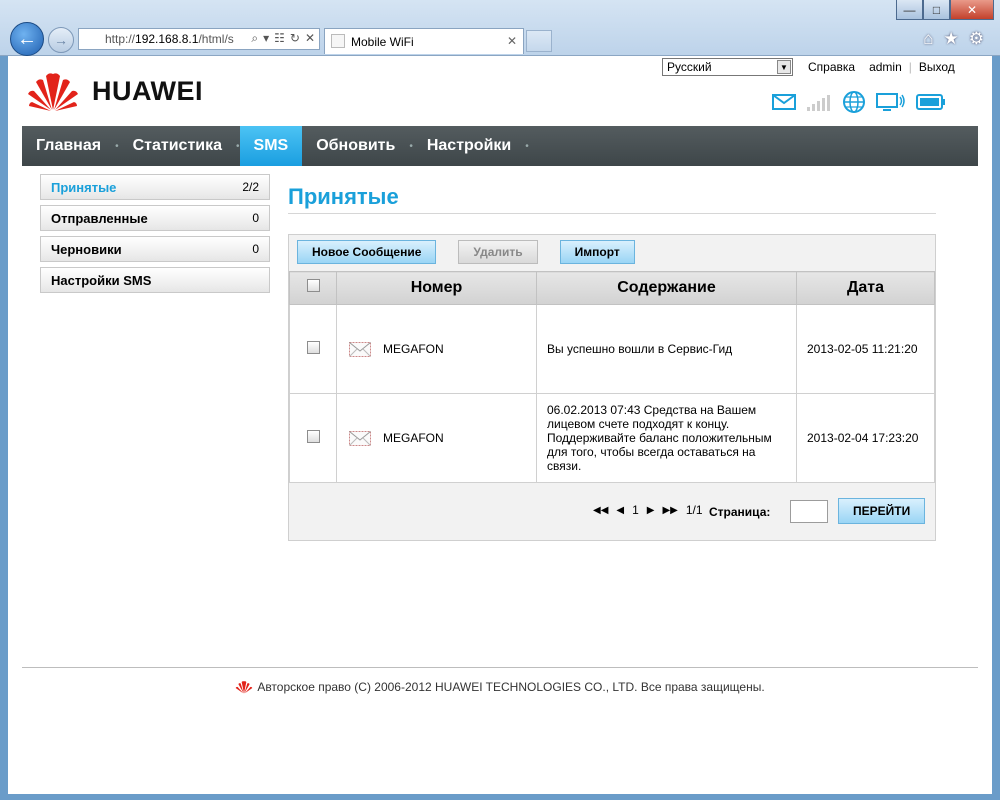  What do you see at coordinates (155, 249) in the screenshot?
I see `sidebar-item-drafts: Черновики 0` at bounding box center [155, 249].